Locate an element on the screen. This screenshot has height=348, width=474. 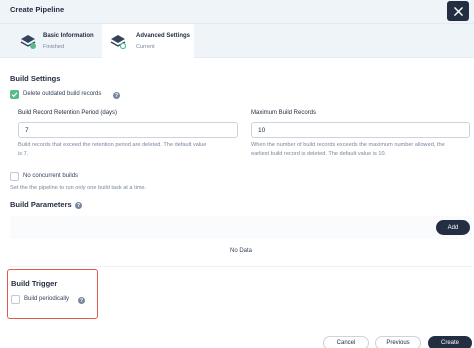
no-concurrent-label: No concurrent builds is located at coordinates (51, 176).